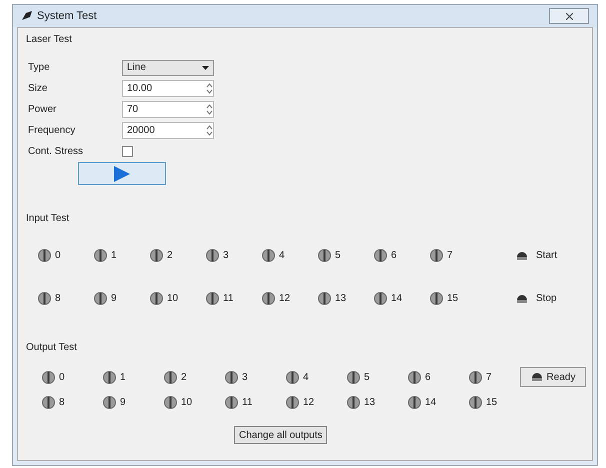 The width and height of the screenshot is (606, 468). Describe the element at coordinates (338, 256) in the screenshot. I see `input-number: 5` at that location.